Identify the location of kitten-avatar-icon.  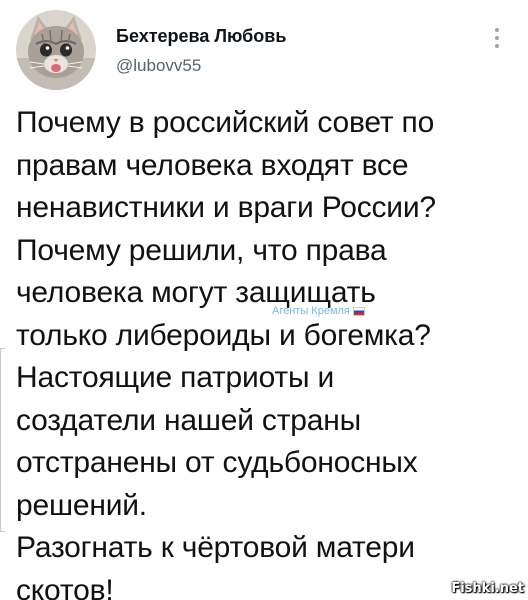
(56, 50).